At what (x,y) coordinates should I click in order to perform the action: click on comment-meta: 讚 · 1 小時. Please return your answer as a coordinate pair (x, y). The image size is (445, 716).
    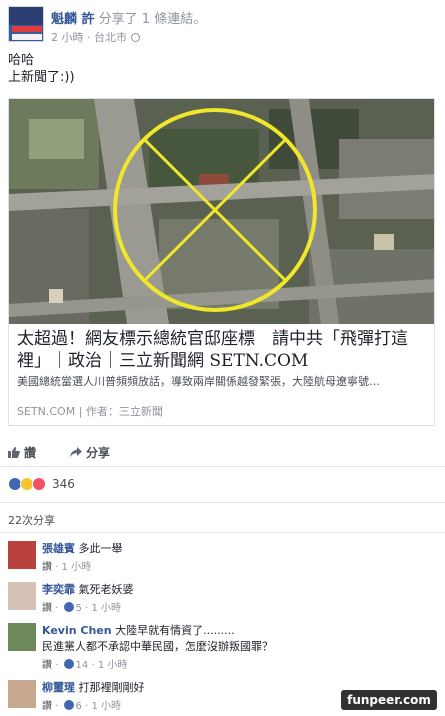
    Looking at the image, I should click on (67, 567).